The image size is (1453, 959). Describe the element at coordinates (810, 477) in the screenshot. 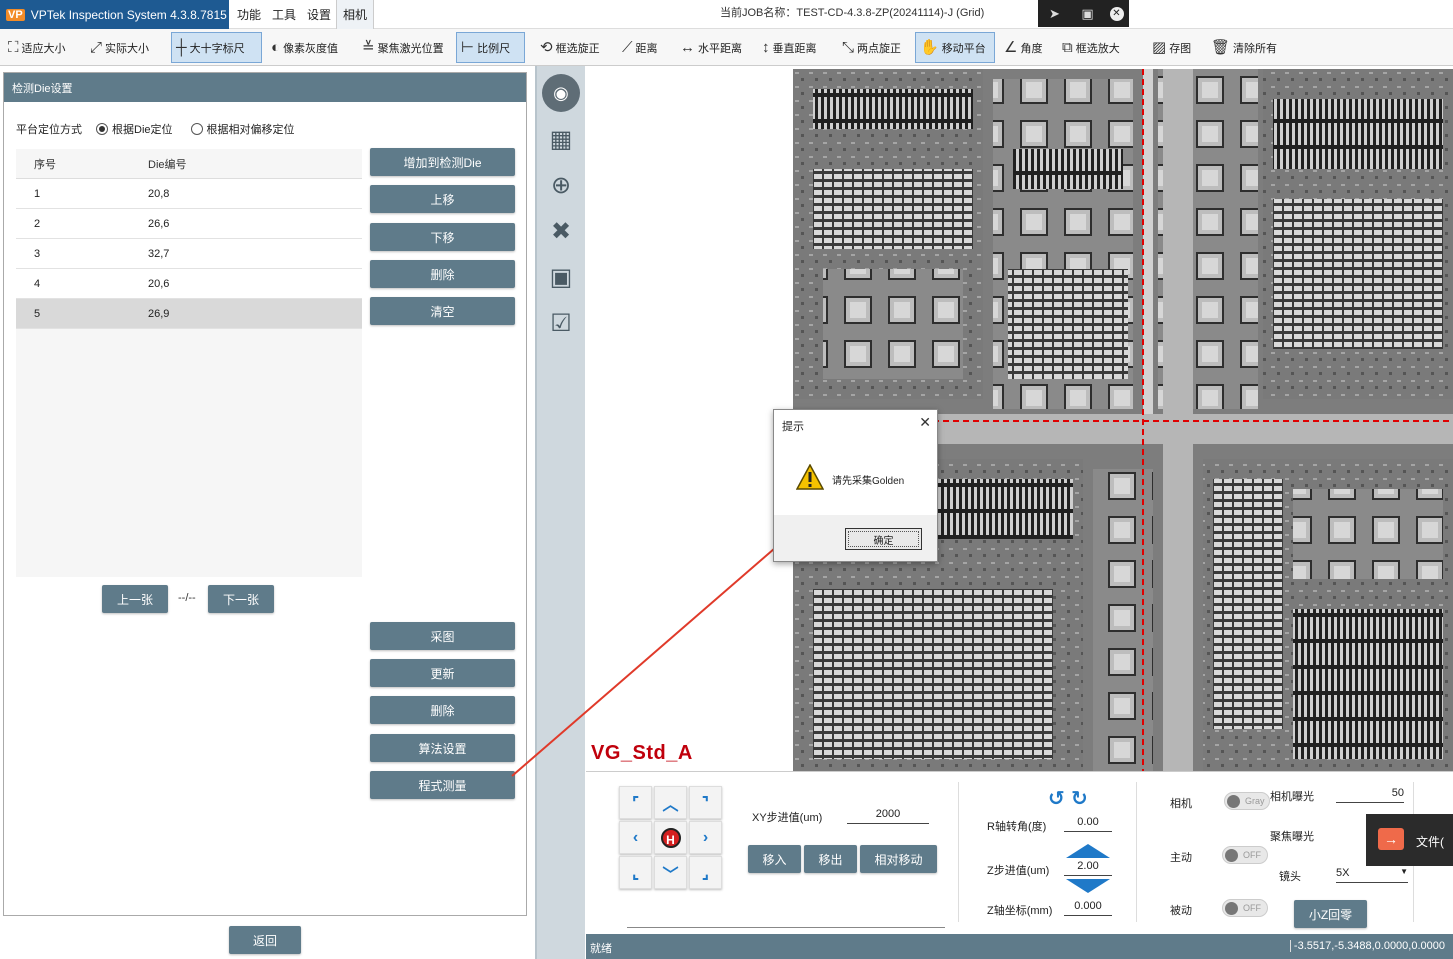

I see `warning-icon` at that location.